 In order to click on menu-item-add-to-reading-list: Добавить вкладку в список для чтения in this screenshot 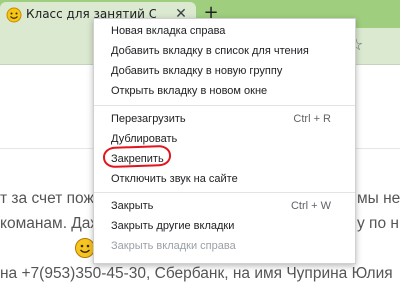, I will do `click(224, 52)`.